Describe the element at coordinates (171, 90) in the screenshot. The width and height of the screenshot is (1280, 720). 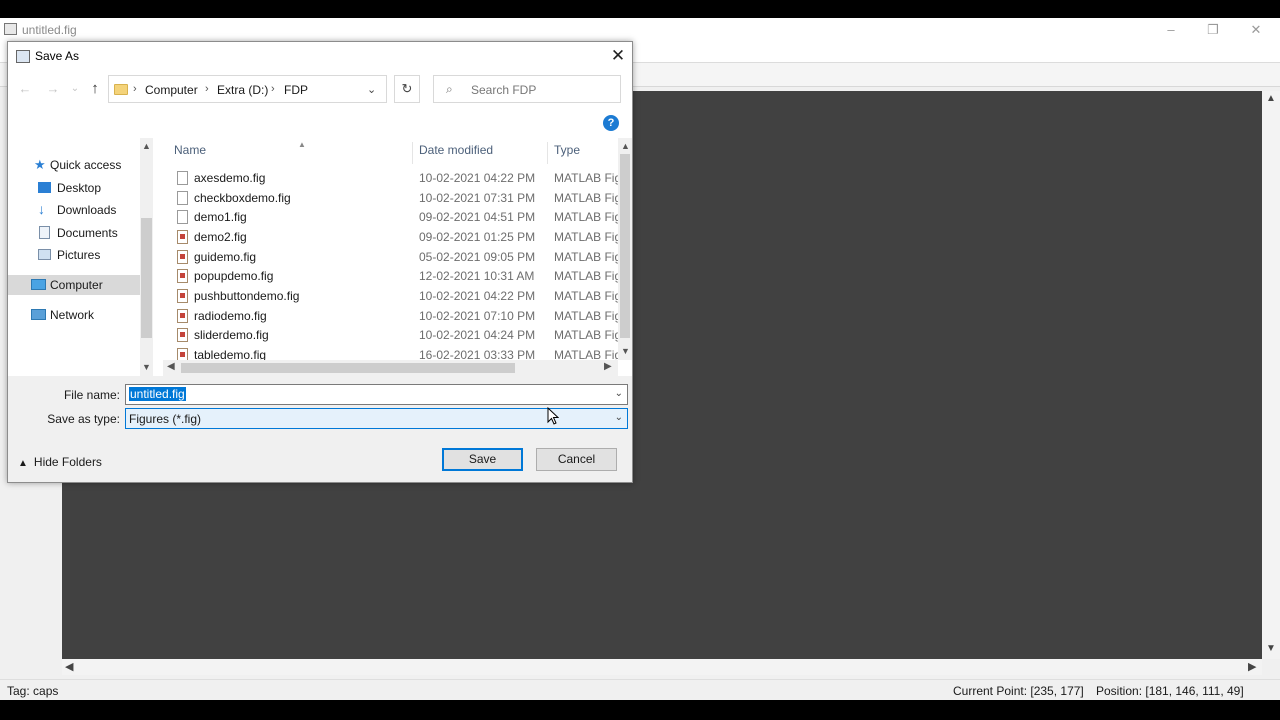
I see `breadcrumb-computer: Computer` at that location.